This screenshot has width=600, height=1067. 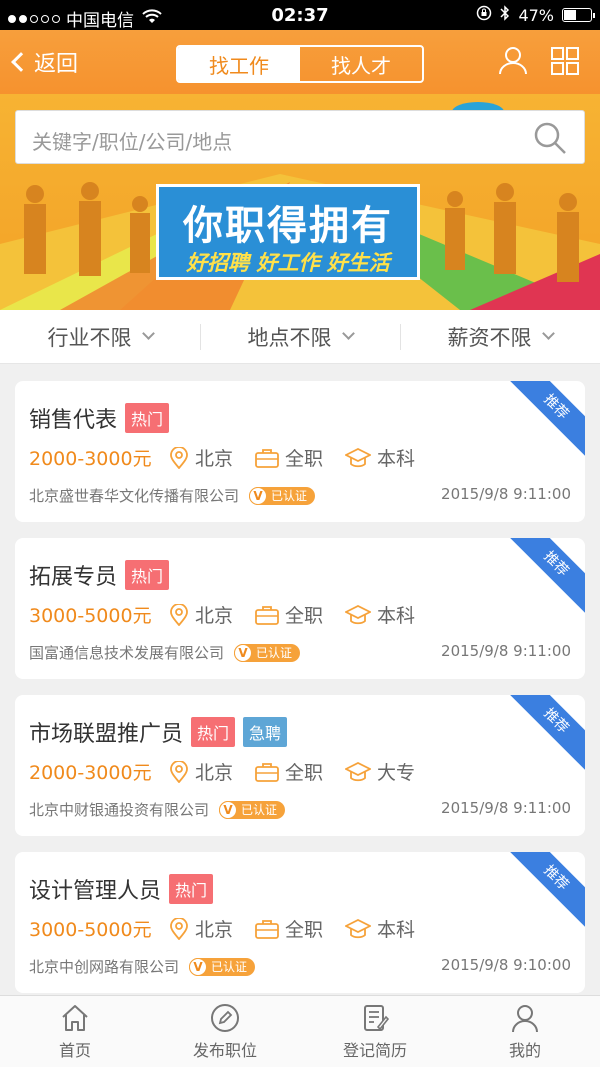 What do you see at coordinates (361, 64) in the screenshot?
I see `tab-find-talent: 找人才` at bounding box center [361, 64].